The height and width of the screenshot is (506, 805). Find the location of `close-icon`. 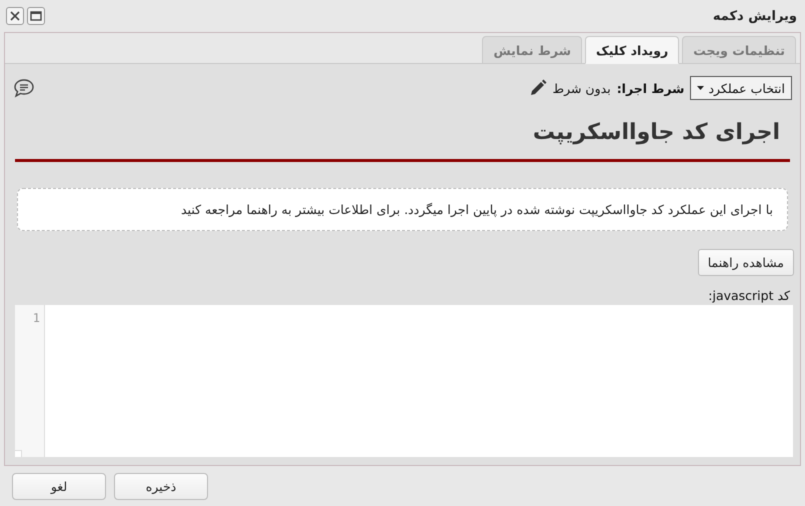

close-icon is located at coordinates (15, 16).